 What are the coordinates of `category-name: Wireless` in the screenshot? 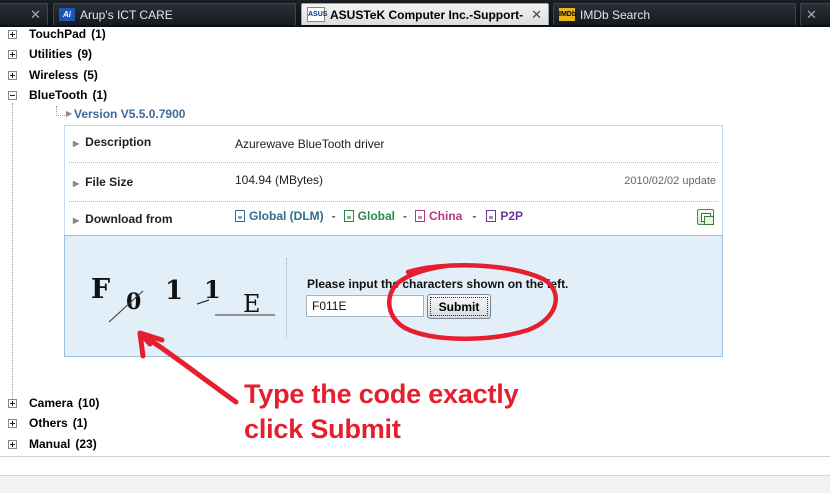 It's located at (54, 75).